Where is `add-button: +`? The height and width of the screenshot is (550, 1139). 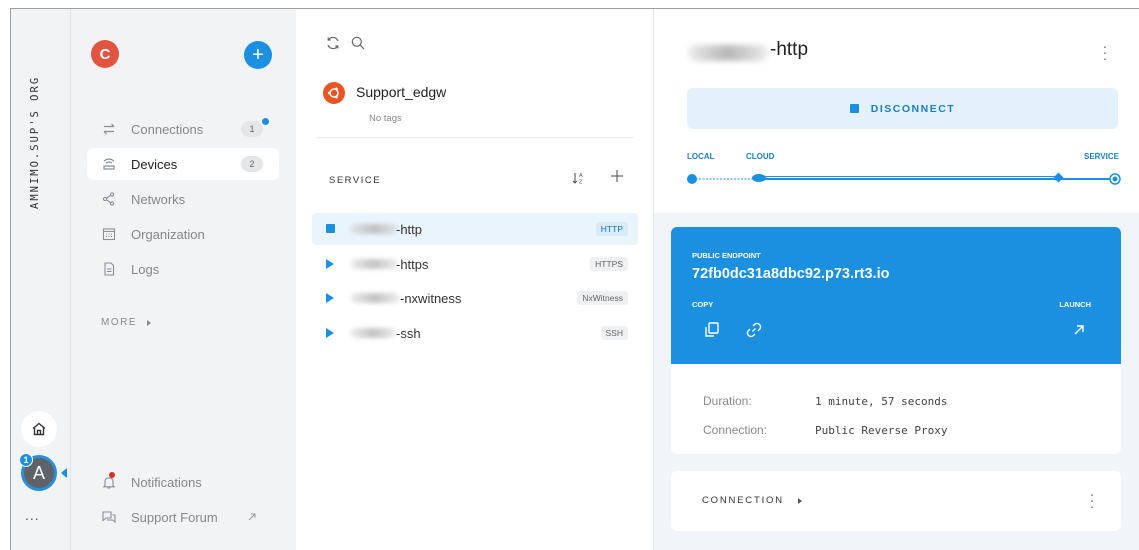
add-button: + is located at coordinates (258, 55).